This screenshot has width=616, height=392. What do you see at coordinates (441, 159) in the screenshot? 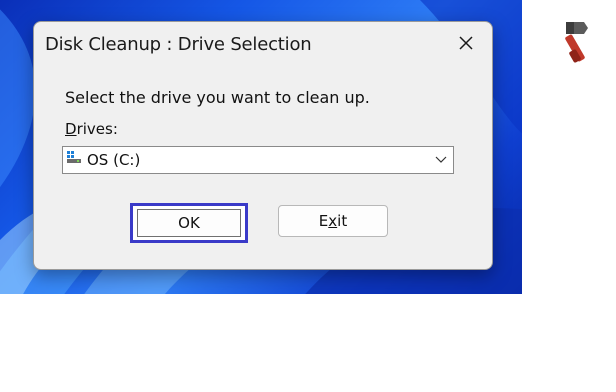
I see `chevron-down-icon` at bounding box center [441, 159].